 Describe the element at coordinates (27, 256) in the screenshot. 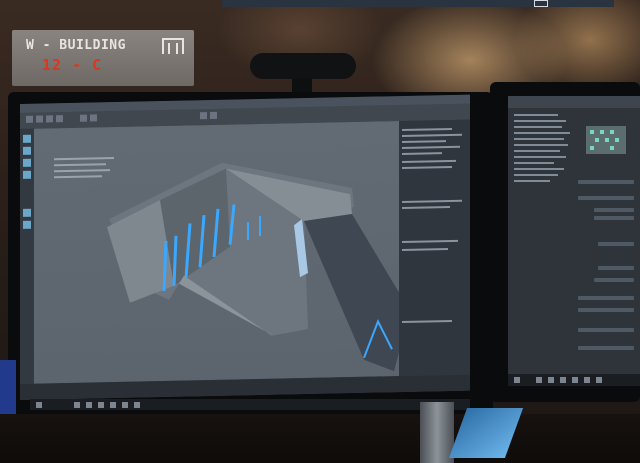

I see `app-toolbox` at that location.